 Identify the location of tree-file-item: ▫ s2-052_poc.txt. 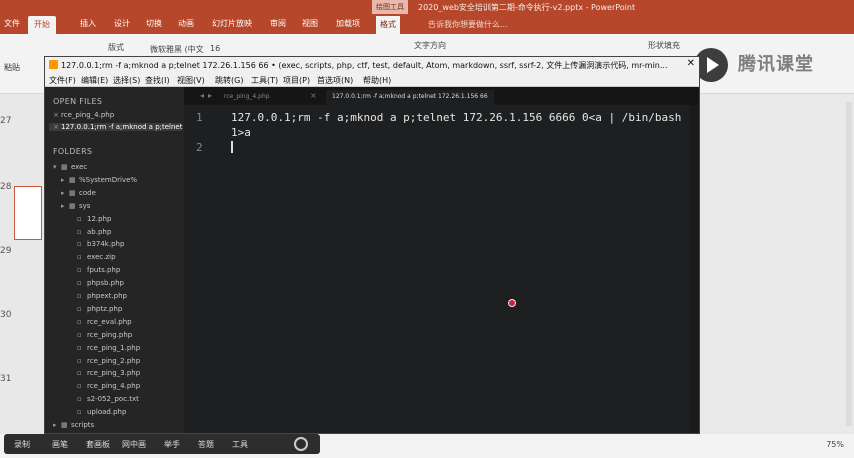
(104, 399).